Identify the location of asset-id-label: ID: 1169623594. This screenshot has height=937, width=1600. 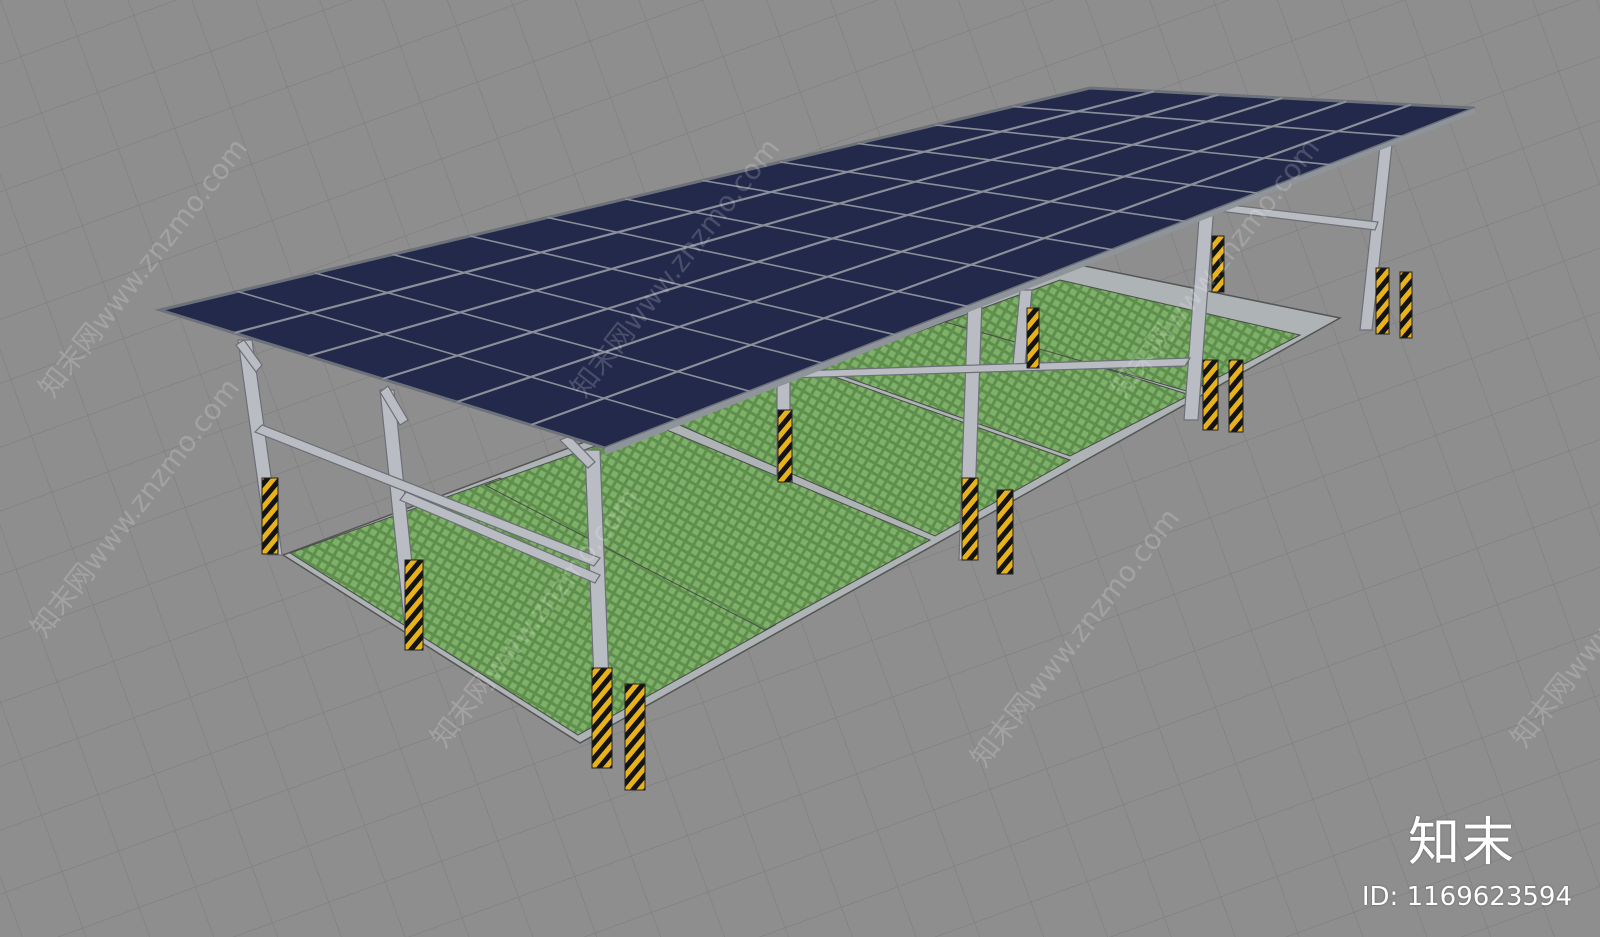
(1466, 897).